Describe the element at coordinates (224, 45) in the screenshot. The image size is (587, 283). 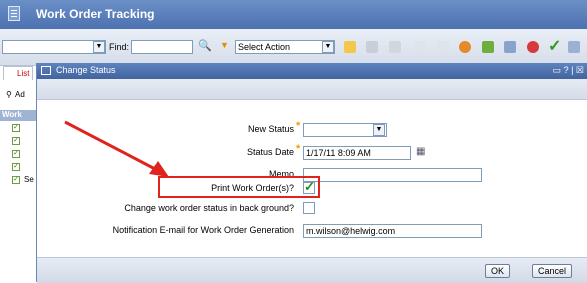
I see `filter-icon: ▼` at that location.